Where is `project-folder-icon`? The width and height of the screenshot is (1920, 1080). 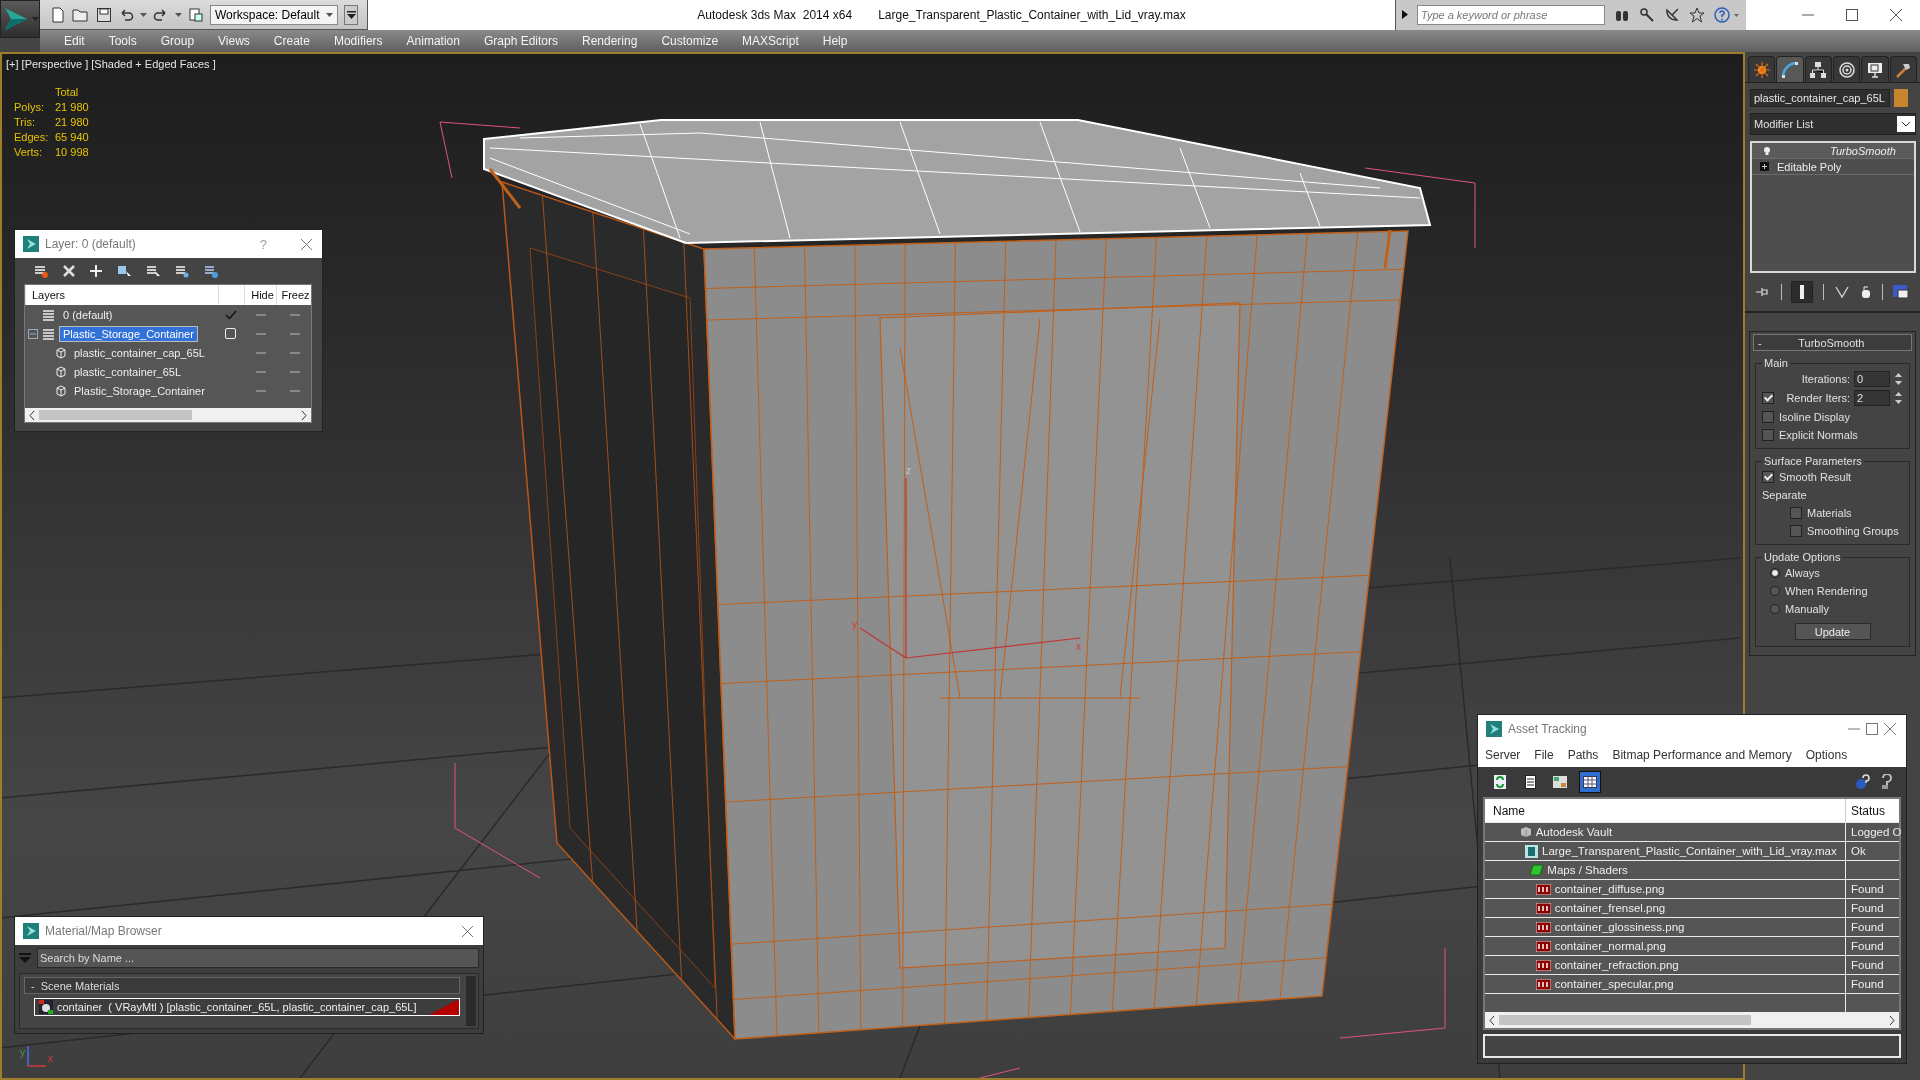 project-folder-icon is located at coordinates (196, 14).